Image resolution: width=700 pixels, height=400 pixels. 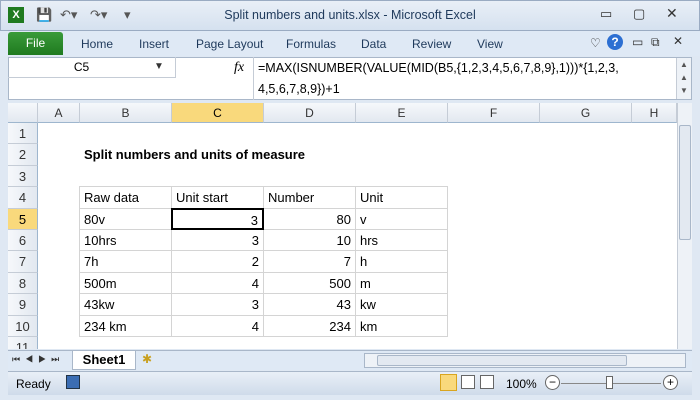 I want to click on table-cell: 80, so click(x=309, y=218).